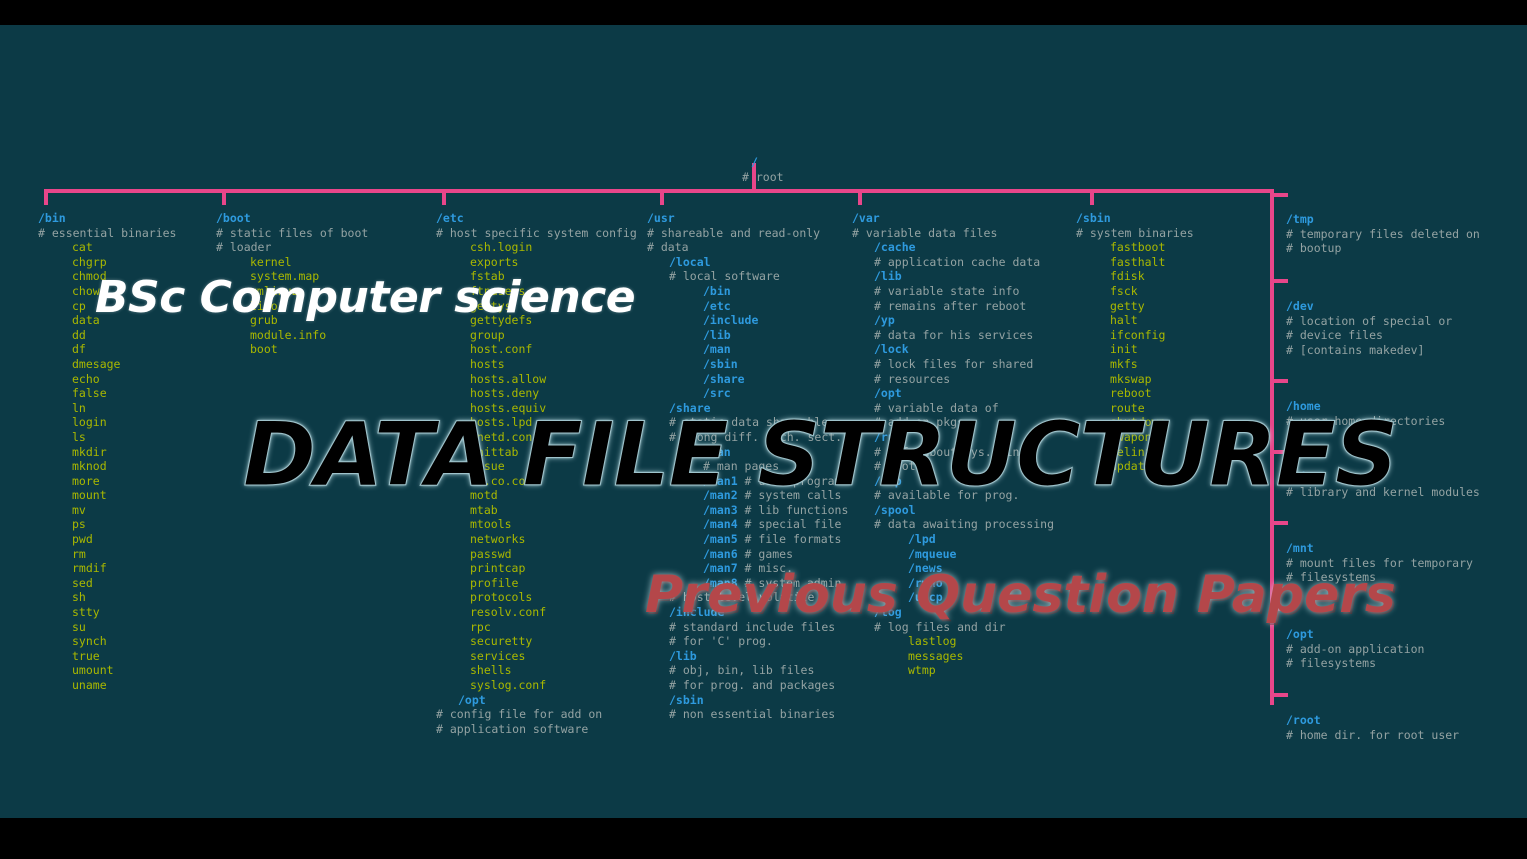 This screenshot has width=1527, height=859. Describe the element at coordinates (498, 290) in the screenshot. I see `tree-file: ftpusers` at that location.